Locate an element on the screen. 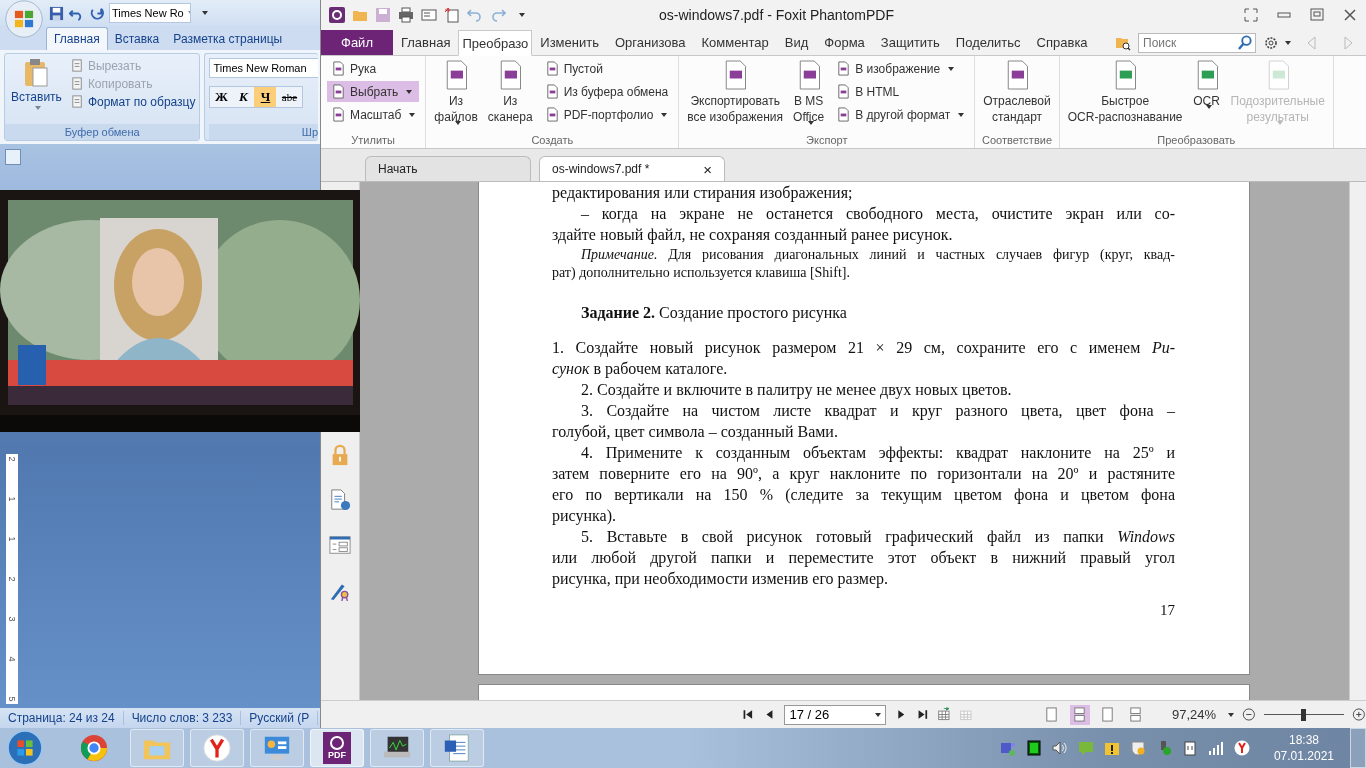  ribbon-tab: Поделитьс is located at coordinates (988, 42).